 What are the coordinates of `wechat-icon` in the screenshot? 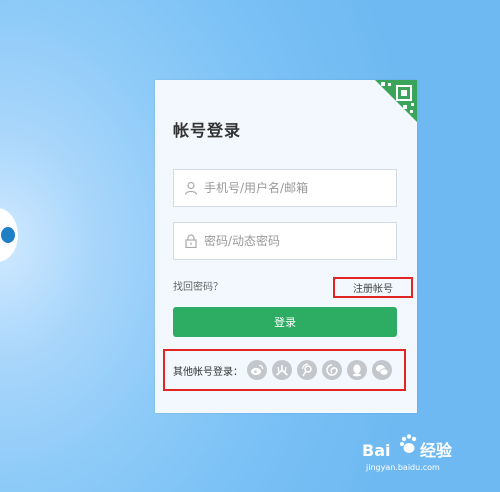 It's located at (382, 370).